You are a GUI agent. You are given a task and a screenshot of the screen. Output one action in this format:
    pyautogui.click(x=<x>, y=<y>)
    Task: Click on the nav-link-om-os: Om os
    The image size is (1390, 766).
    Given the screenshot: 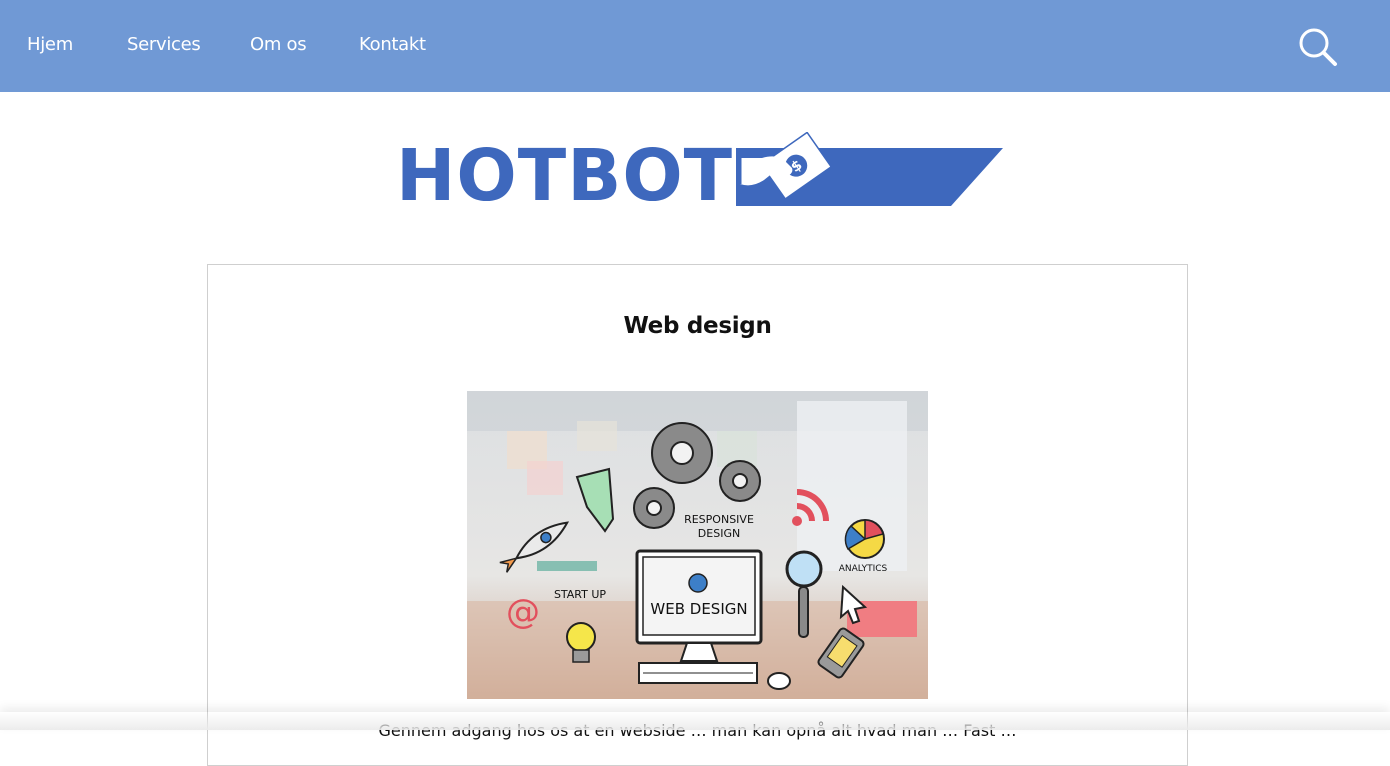 What is the action you would take?
    pyautogui.click(x=278, y=45)
    